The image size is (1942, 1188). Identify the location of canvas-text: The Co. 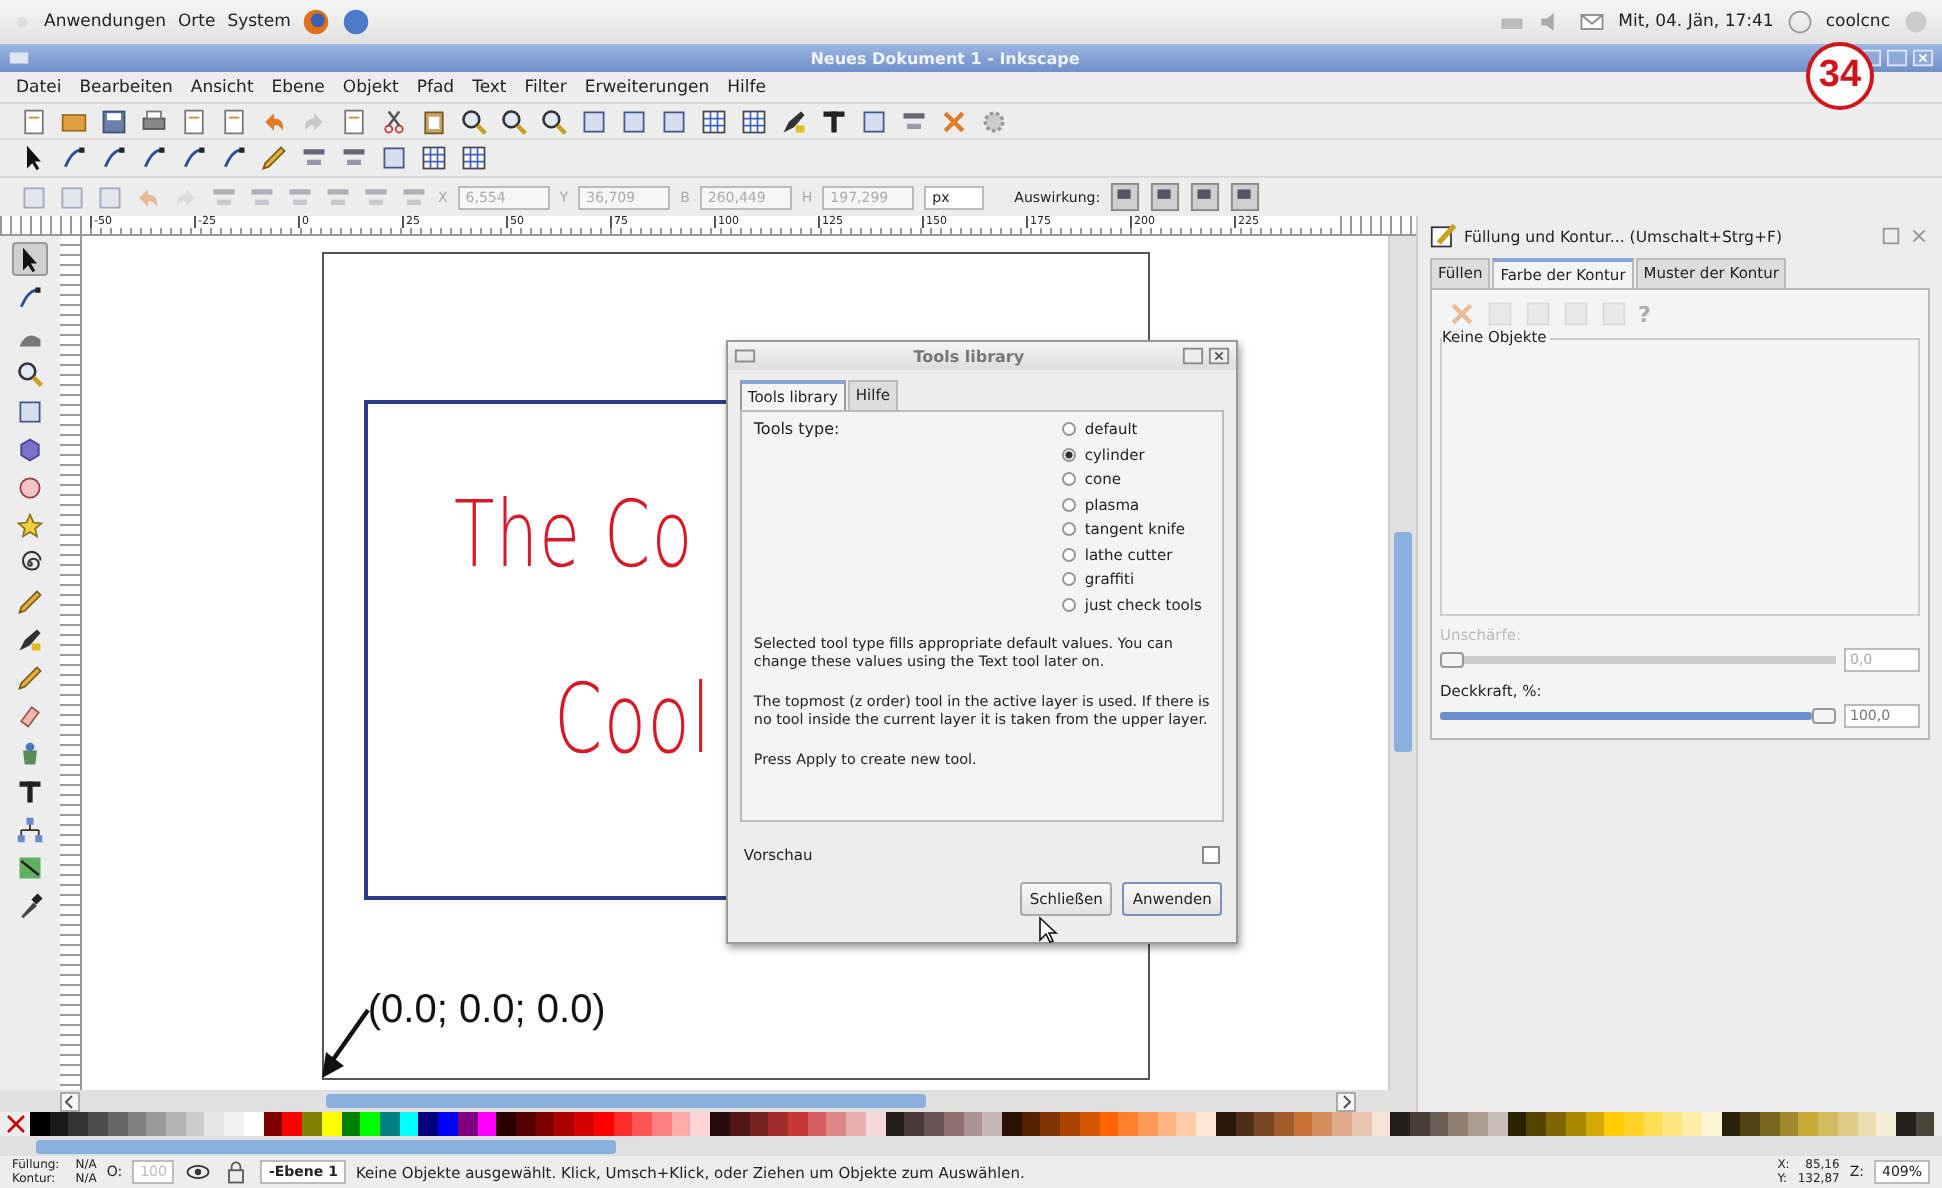
(573, 534).